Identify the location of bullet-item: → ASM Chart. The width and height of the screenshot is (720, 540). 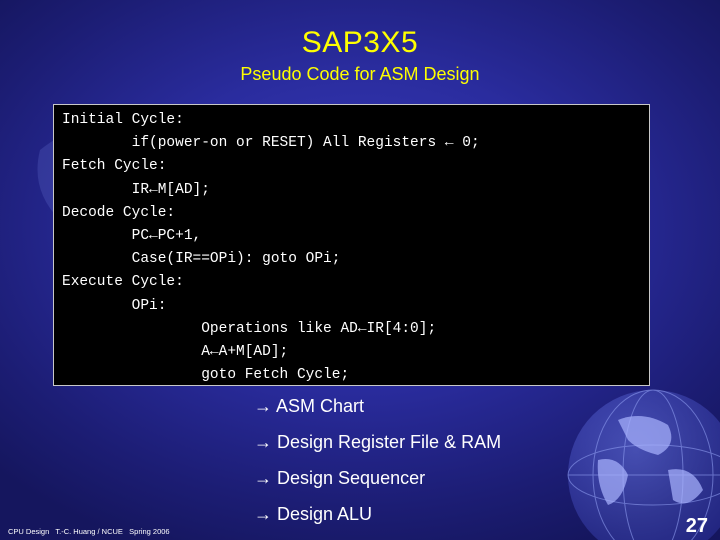
(309, 406).